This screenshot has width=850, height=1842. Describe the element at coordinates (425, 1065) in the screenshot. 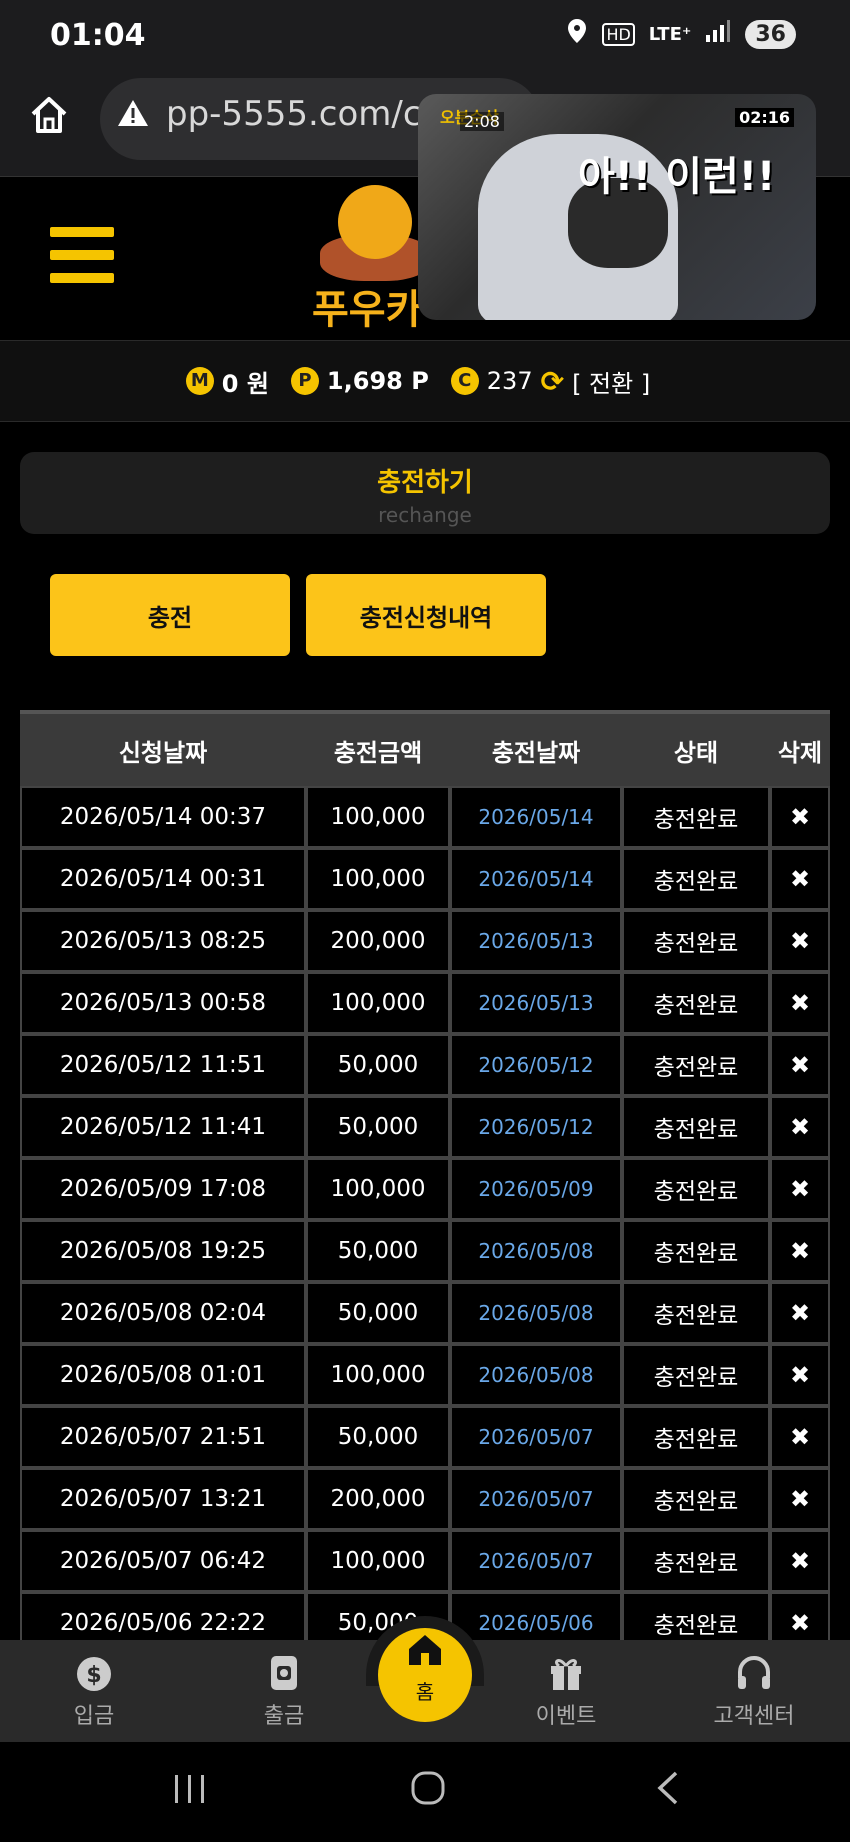

I see `table-row: 2026/05/12 11:51 50,000 2026/05/12 충전완료 ✖` at that location.